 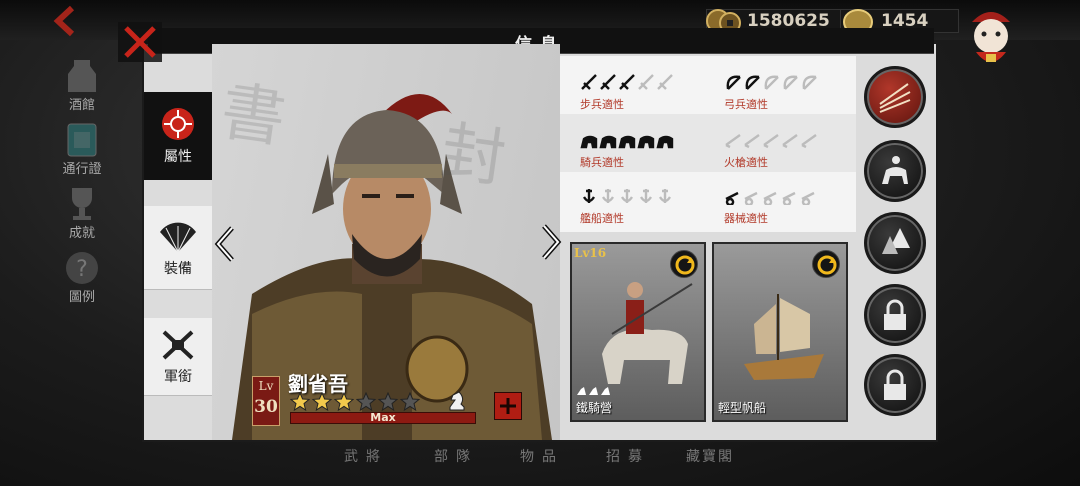 I want to click on aptitude-label: 騎兵適性, so click(x=602, y=162).